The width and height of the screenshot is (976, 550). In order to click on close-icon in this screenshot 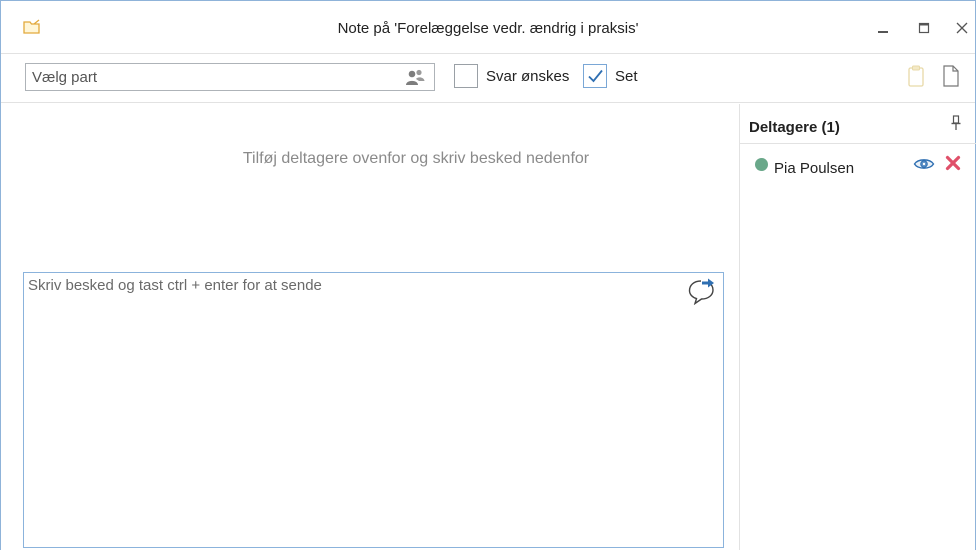, I will do `click(962, 28)`.